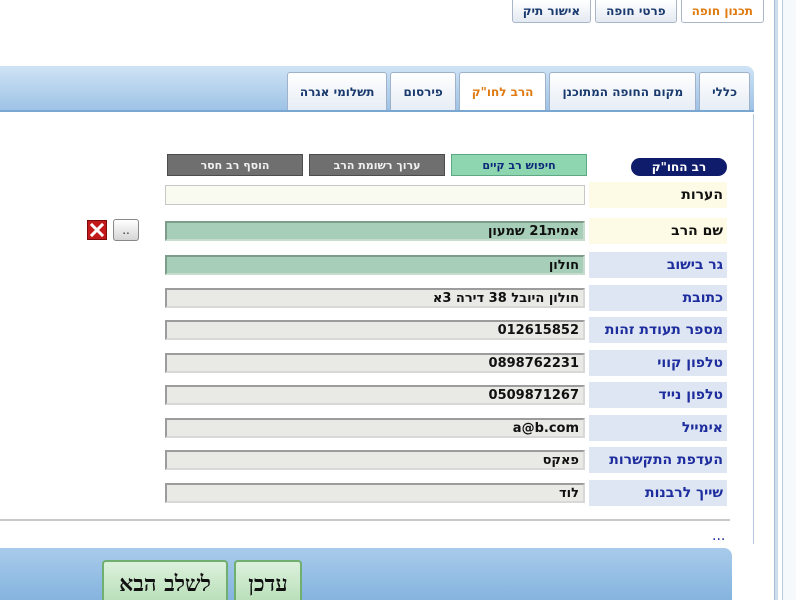 The width and height of the screenshot is (796, 600). I want to click on tab-general: כללי, so click(724, 91).